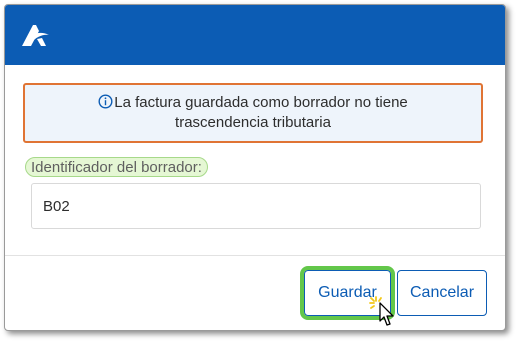 The image size is (516, 343). I want to click on draft-id-label: Identificador del borrador:, so click(116, 167).